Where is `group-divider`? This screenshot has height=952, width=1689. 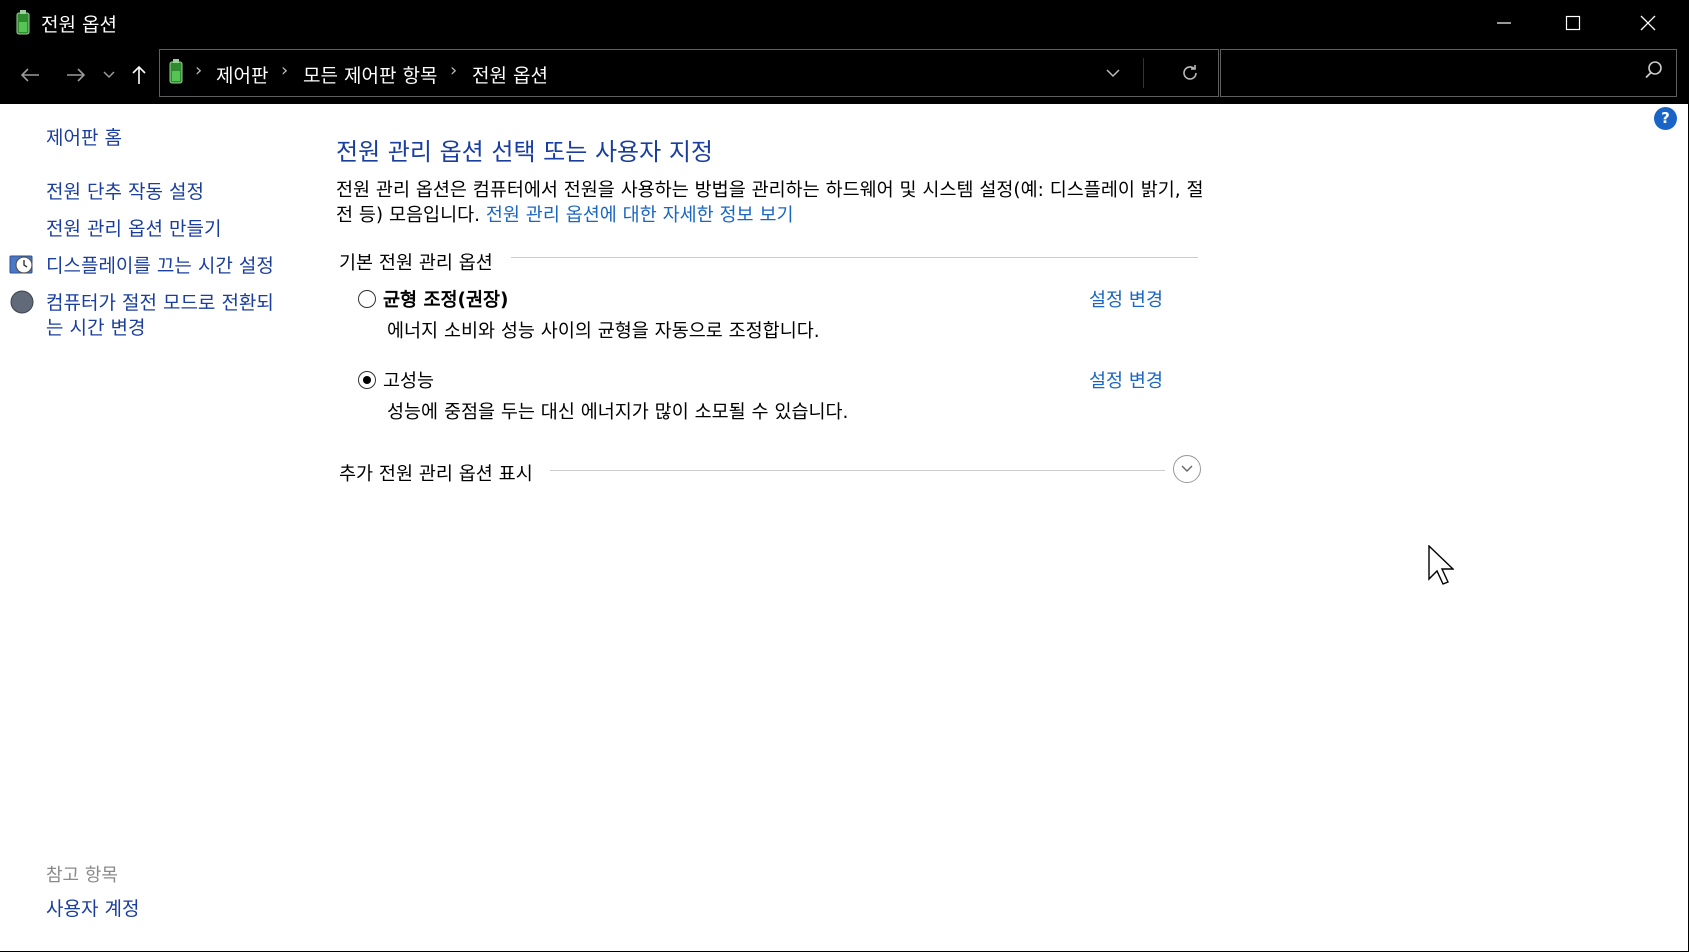 group-divider is located at coordinates (854, 257).